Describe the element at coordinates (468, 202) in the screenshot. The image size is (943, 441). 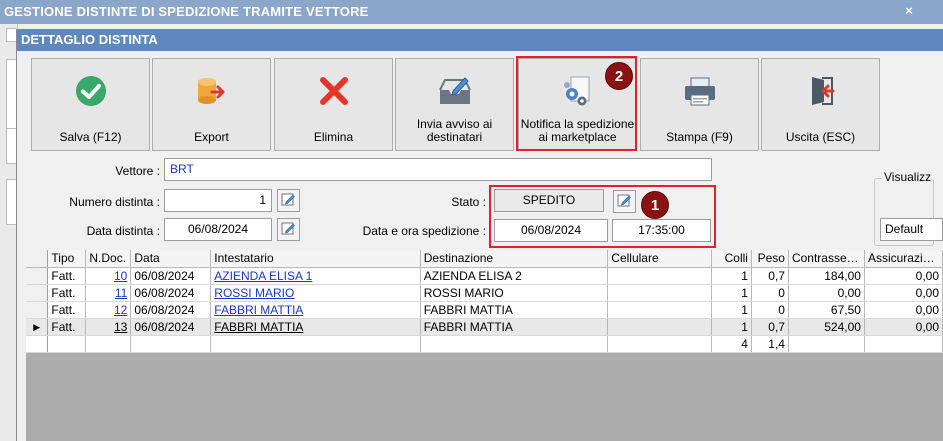
I see `stato-label: Stato :` at that location.